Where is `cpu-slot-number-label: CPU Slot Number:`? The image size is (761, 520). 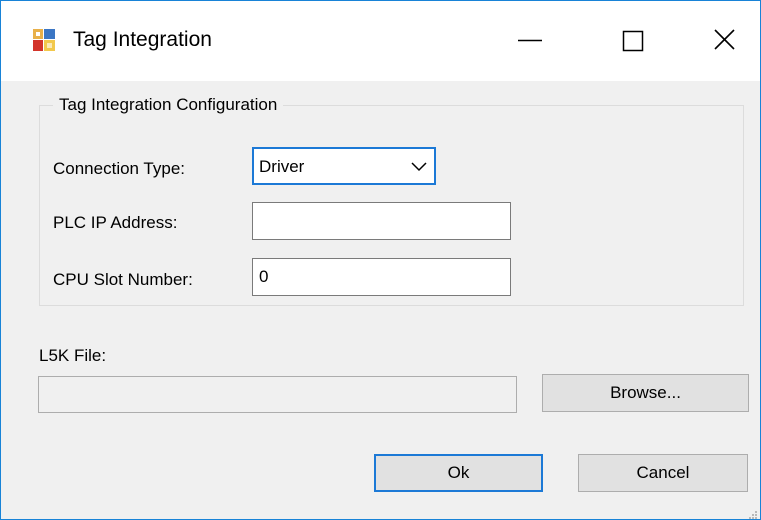 cpu-slot-number-label: CPU Slot Number: is located at coordinates (123, 279).